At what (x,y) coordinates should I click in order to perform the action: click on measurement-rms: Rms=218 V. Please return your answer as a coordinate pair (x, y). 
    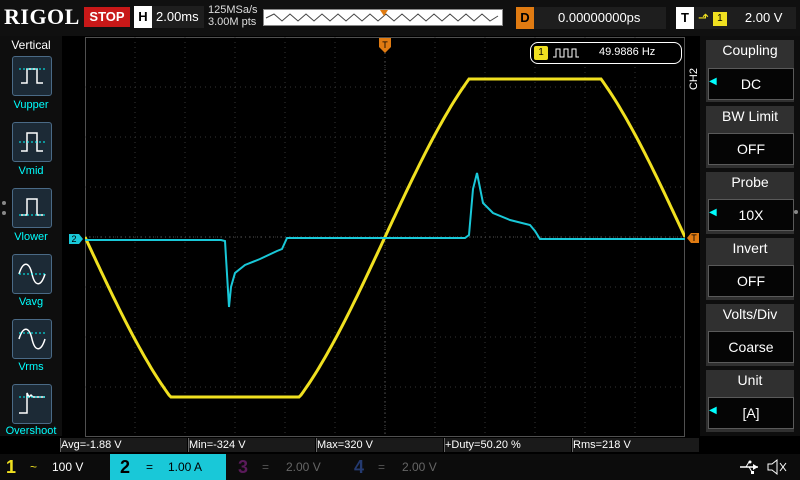
    Looking at the image, I should click on (635, 445).